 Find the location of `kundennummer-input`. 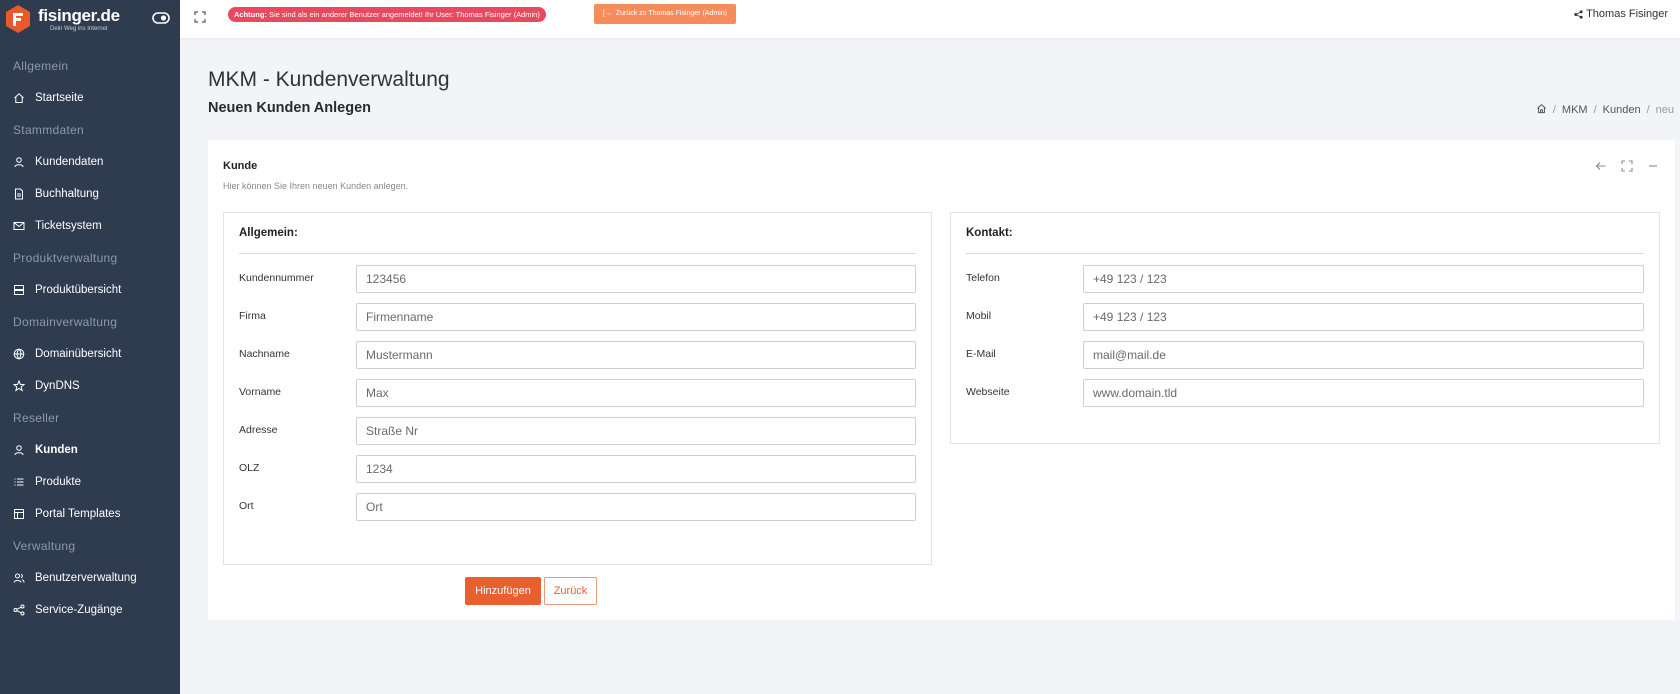

kundennummer-input is located at coordinates (636, 279).